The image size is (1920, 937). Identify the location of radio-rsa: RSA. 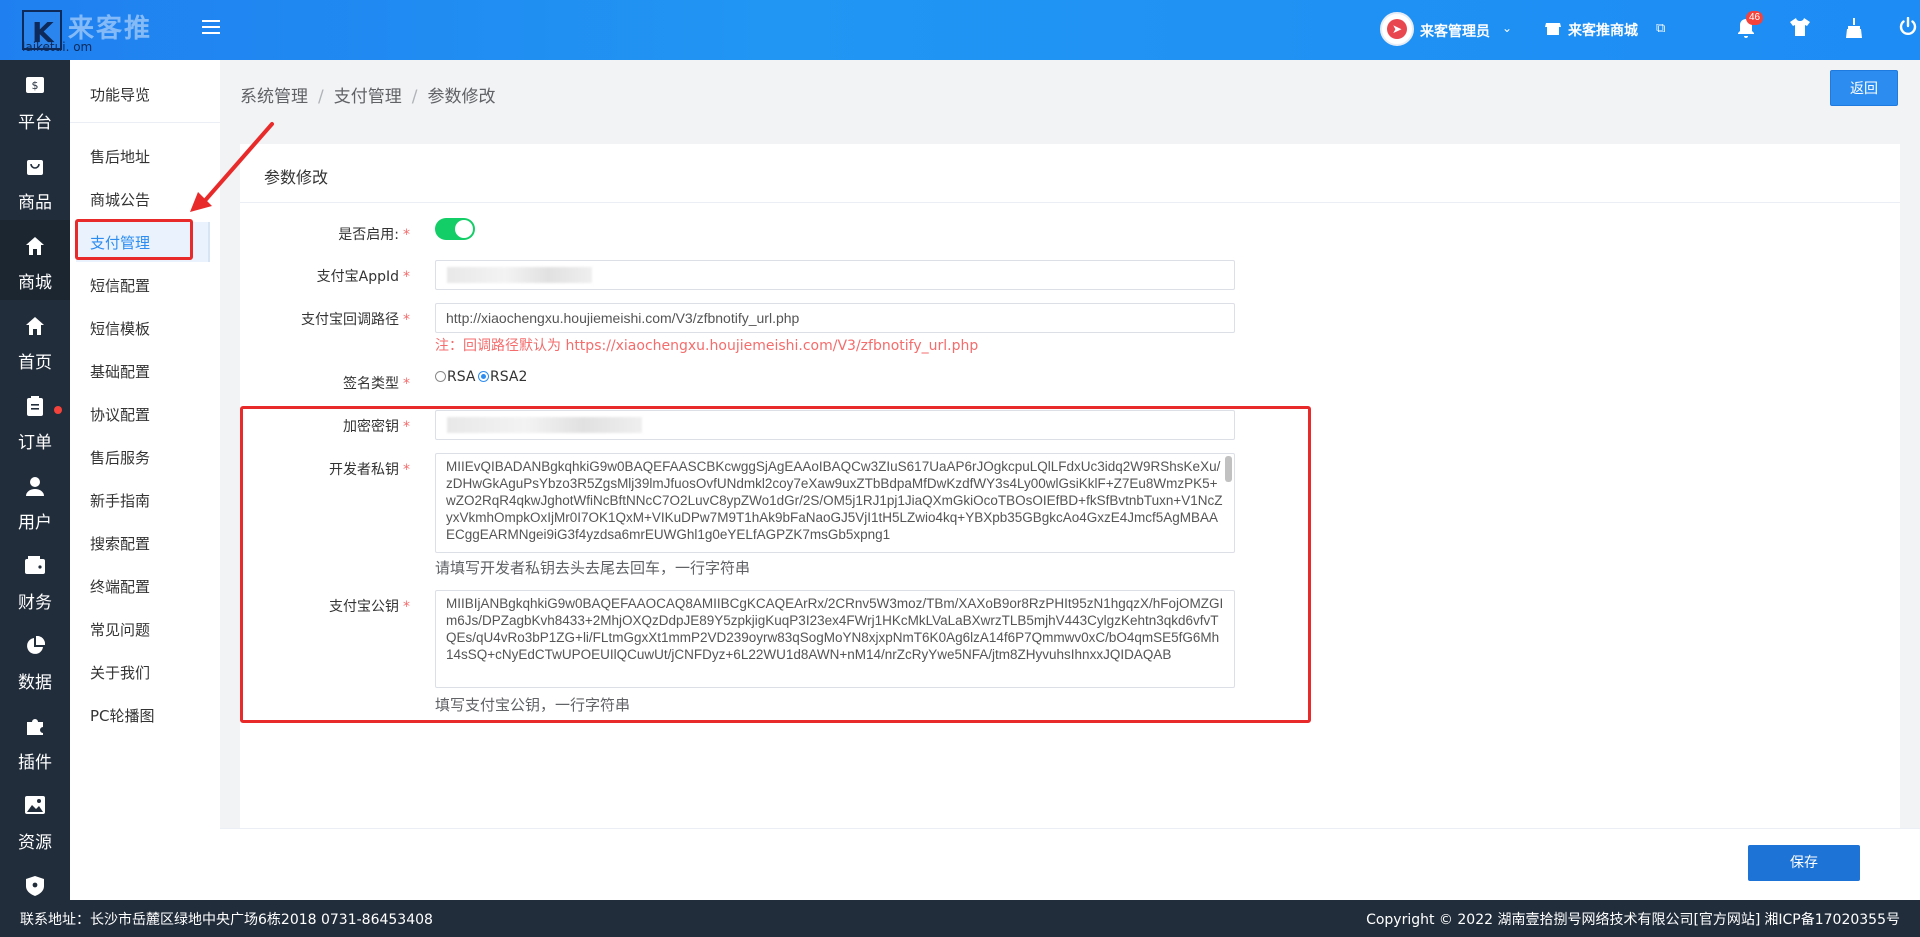
(455, 377).